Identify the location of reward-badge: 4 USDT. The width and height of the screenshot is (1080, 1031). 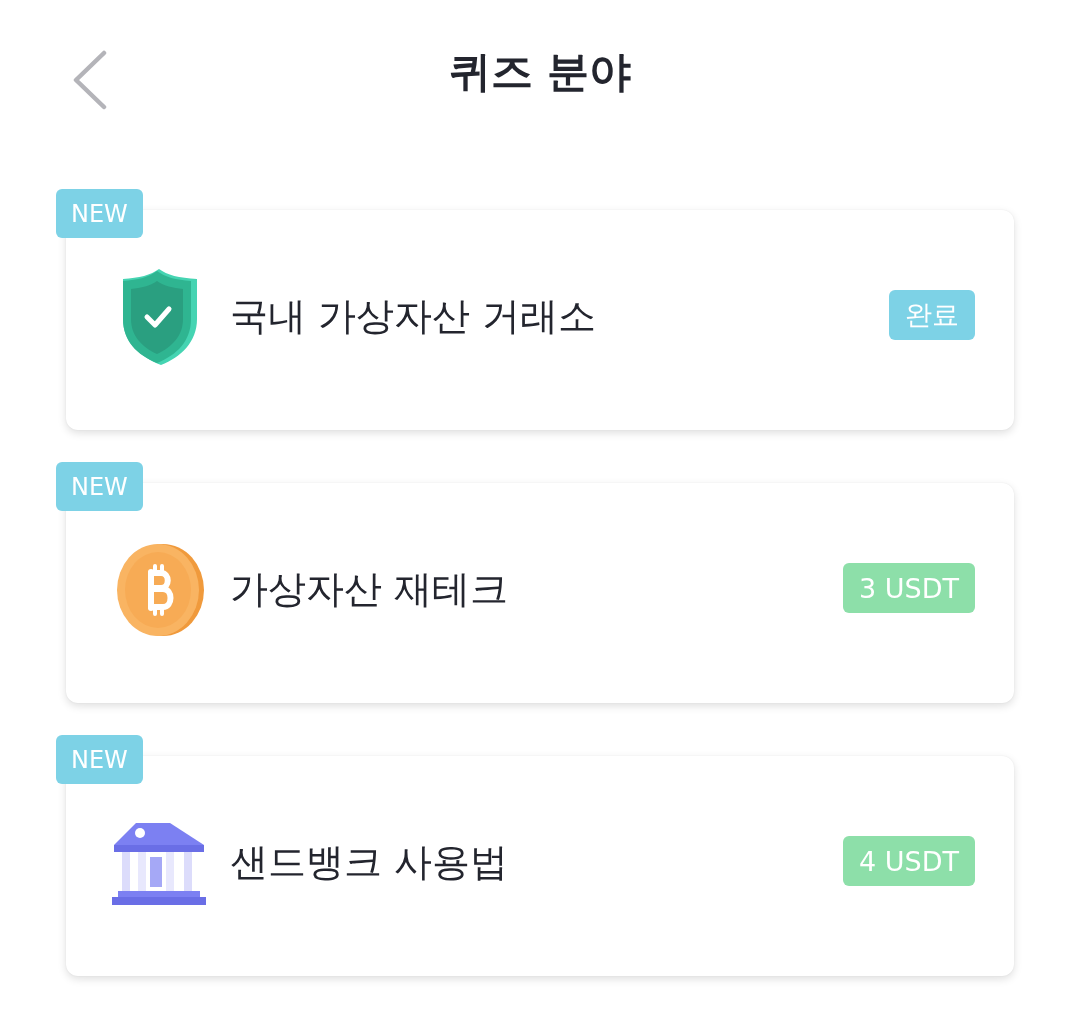
(909, 861).